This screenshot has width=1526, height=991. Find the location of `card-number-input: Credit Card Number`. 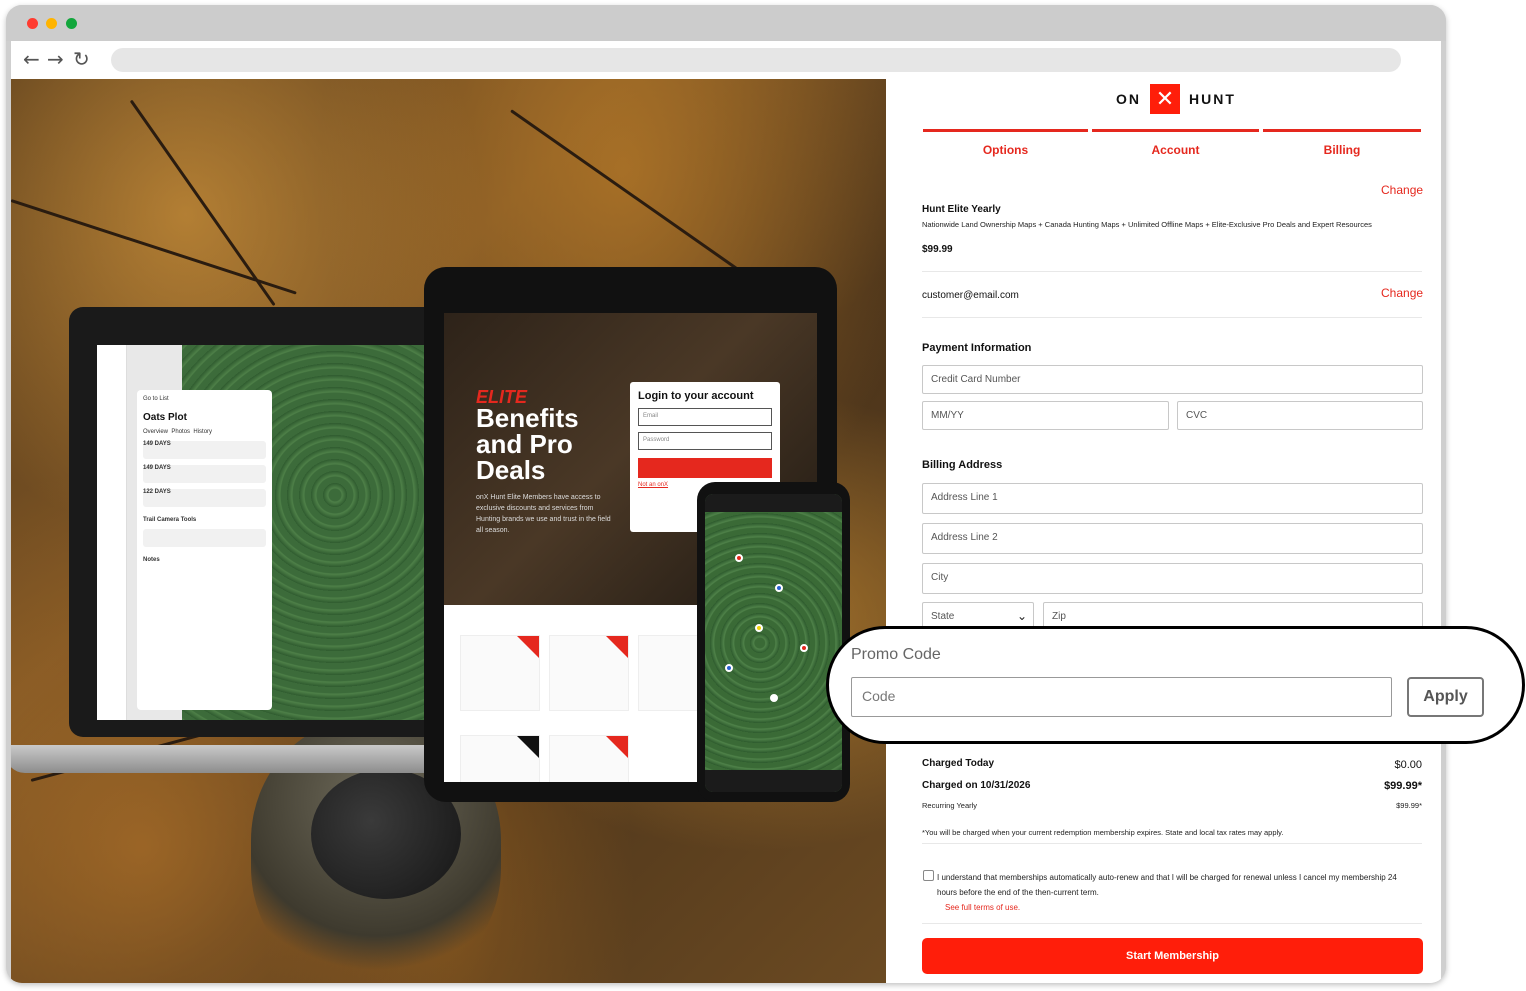

card-number-input: Credit Card Number is located at coordinates (1172, 379).